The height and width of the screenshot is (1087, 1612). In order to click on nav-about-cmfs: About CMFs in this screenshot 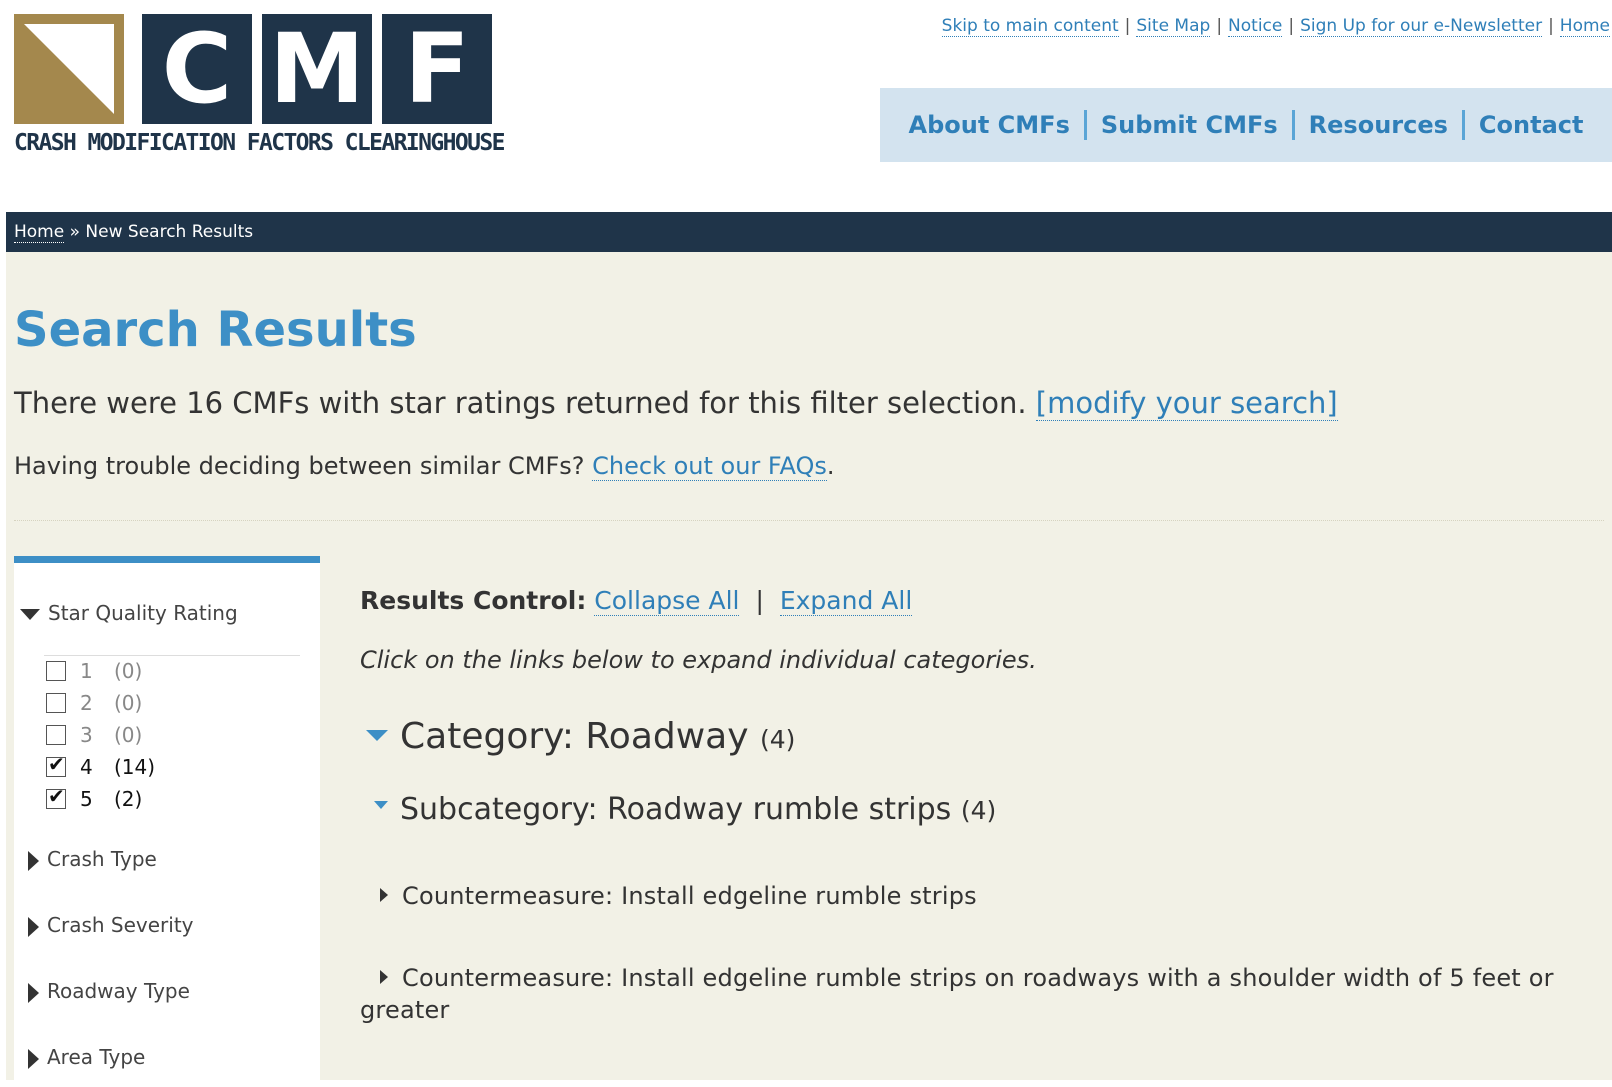, I will do `click(989, 125)`.